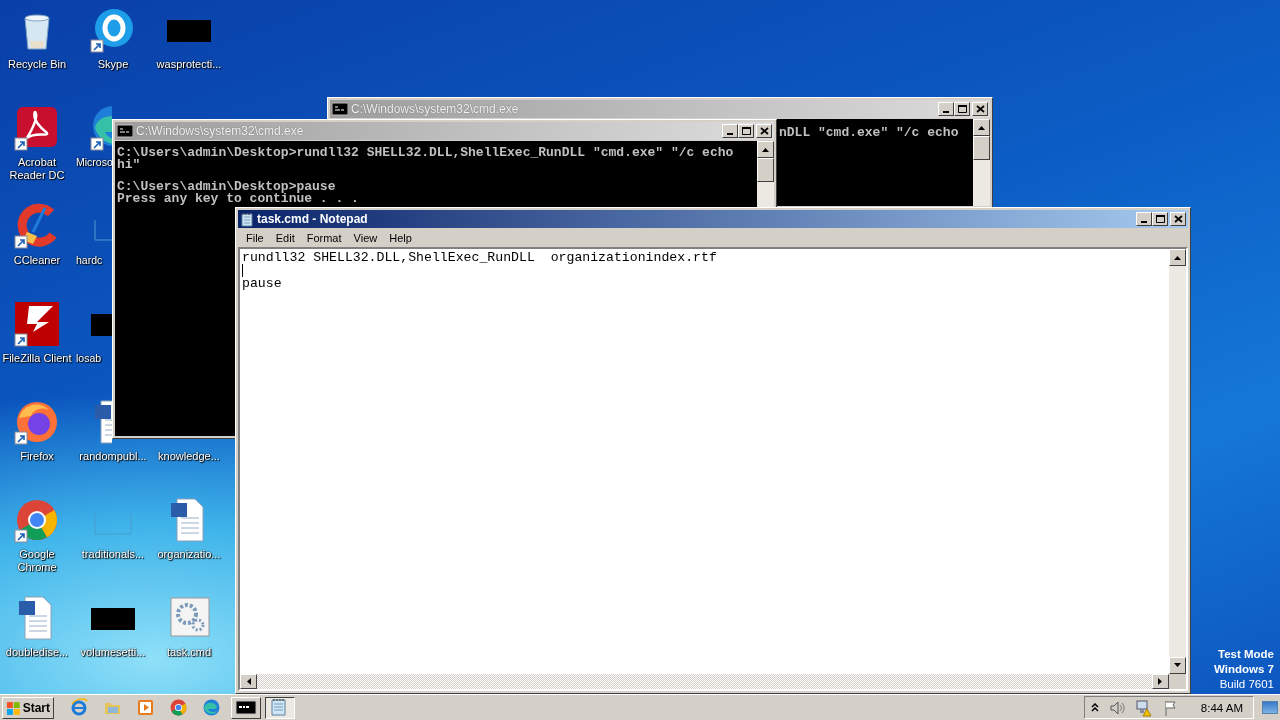  I want to click on menu-item: Edit, so click(285, 237).